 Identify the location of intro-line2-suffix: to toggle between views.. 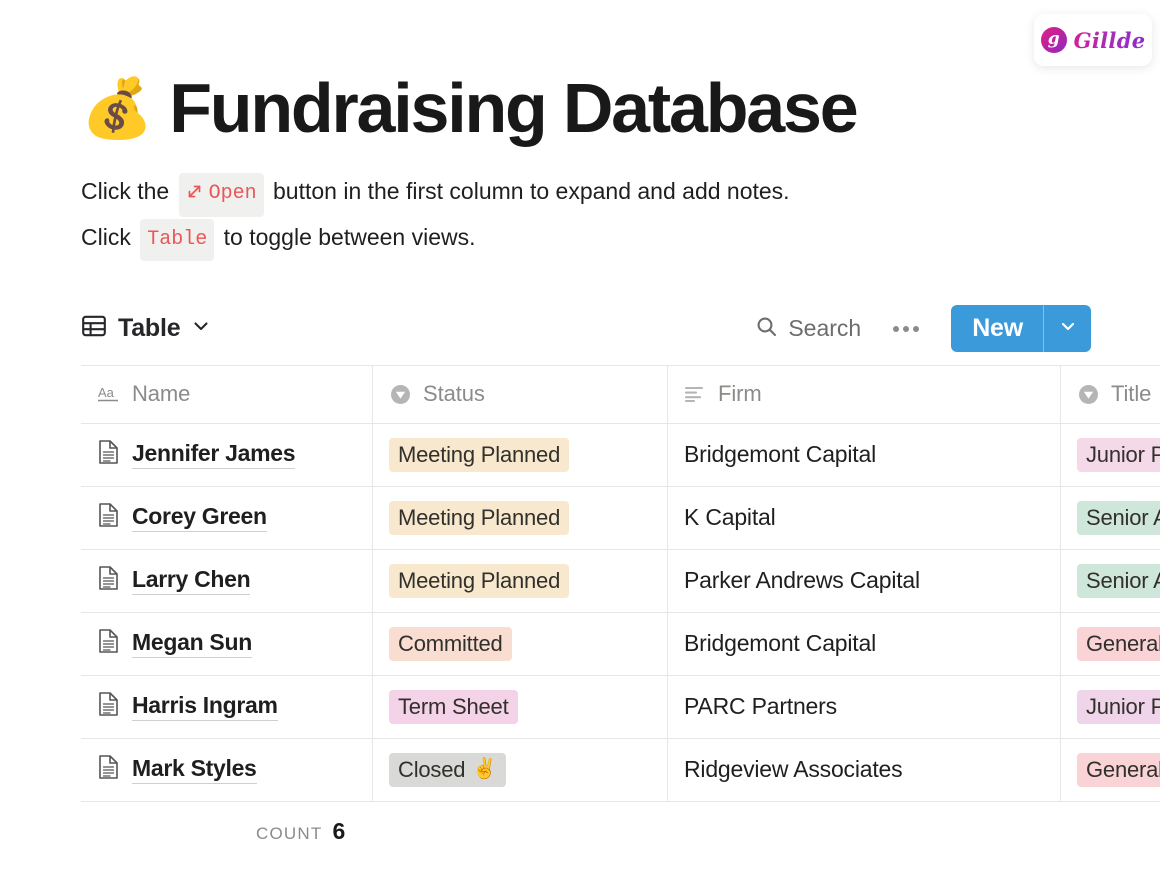
(349, 236).